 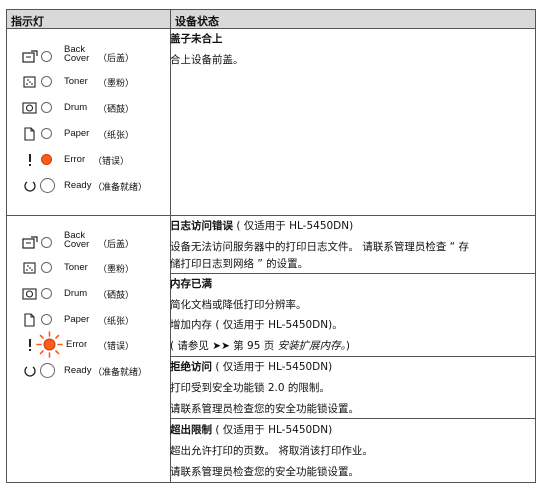 What do you see at coordinates (264, 472) in the screenshot?
I see `status-desc-limit-2: 请联系管理员检查您的安全功能锁设置。` at bounding box center [264, 472].